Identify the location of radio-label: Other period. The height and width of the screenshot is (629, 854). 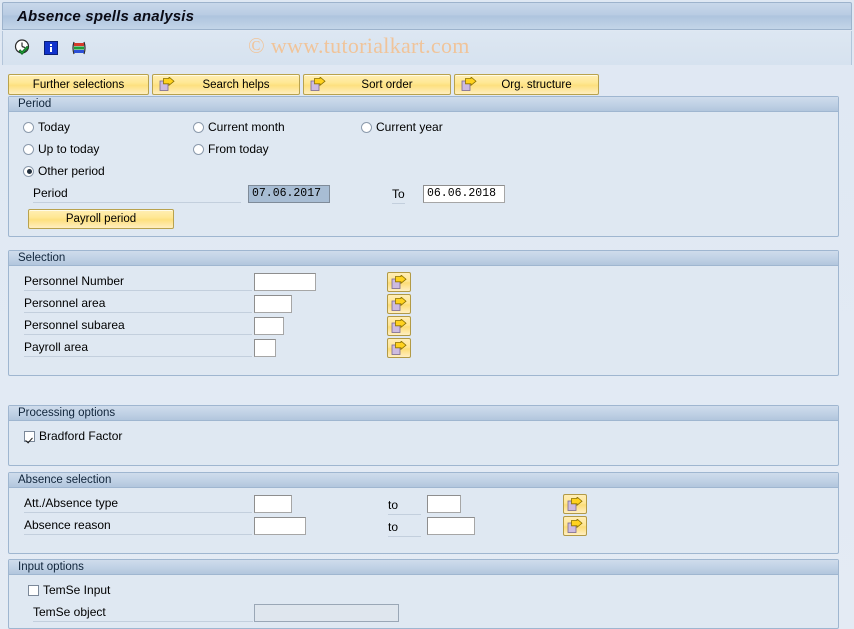
(71, 171).